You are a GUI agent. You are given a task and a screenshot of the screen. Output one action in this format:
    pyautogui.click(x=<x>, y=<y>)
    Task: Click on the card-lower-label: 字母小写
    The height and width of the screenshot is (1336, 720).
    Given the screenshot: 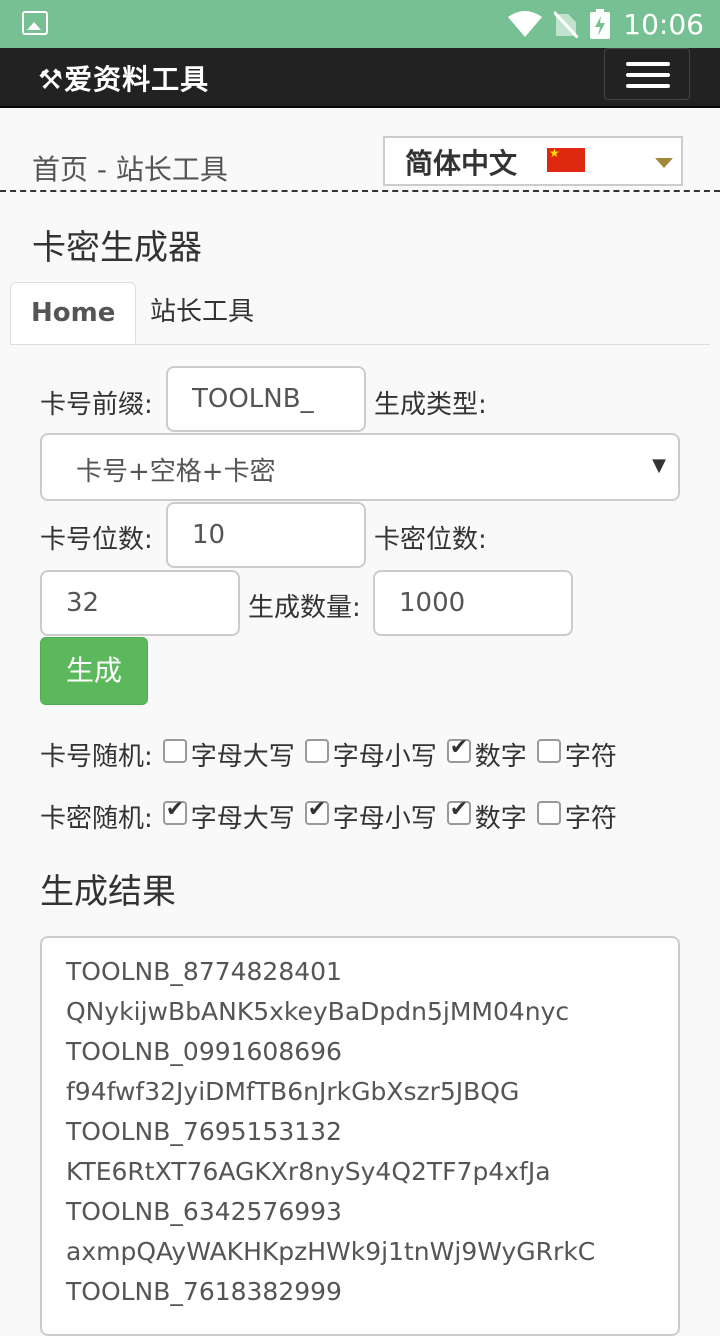 What is the action you would take?
    pyautogui.click(x=384, y=756)
    